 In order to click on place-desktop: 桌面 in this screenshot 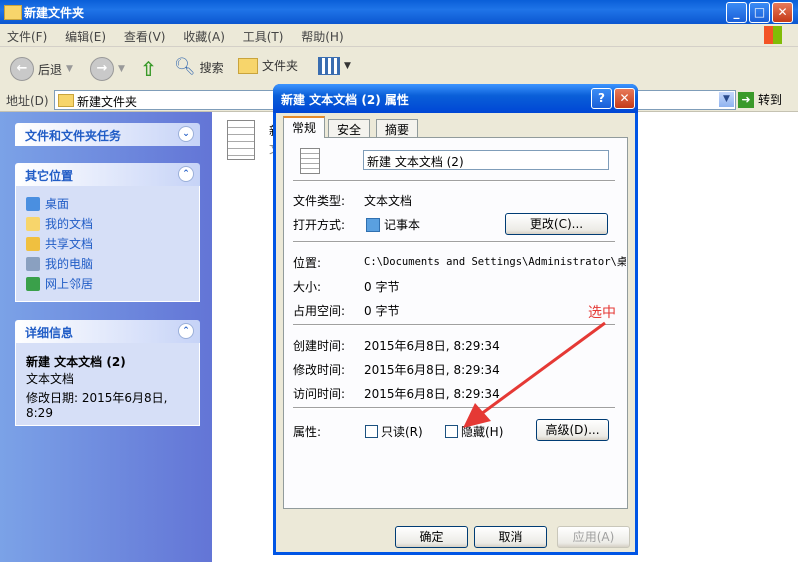, I will do `click(107, 203)`.